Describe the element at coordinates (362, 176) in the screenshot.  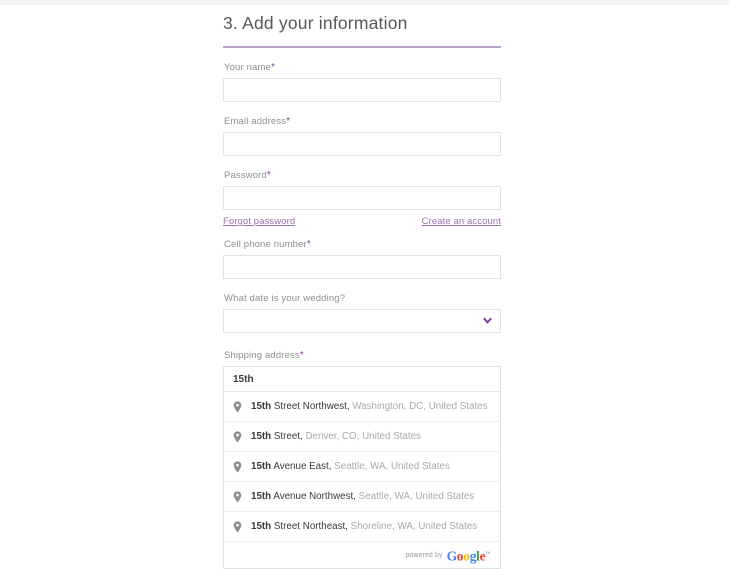
I see `password-label: Password*` at that location.